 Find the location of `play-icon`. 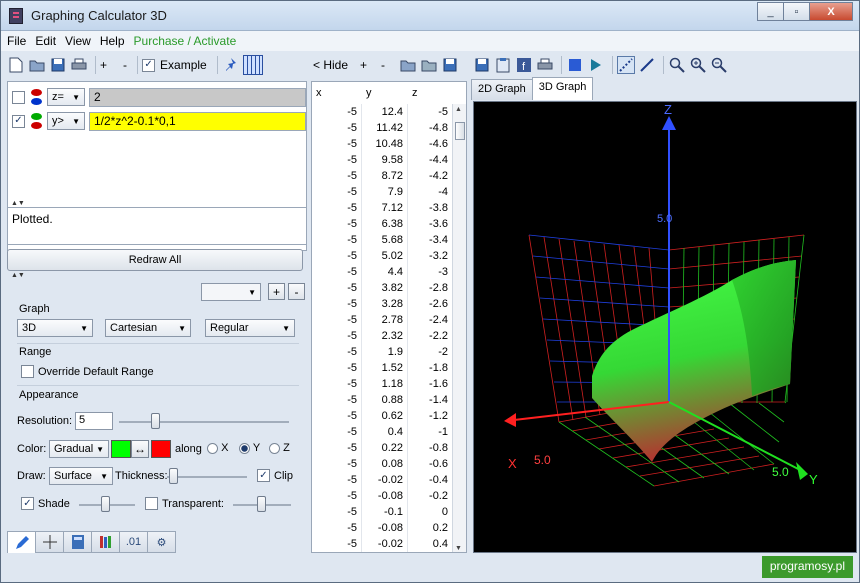

play-icon is located at coordinates (596, 65).